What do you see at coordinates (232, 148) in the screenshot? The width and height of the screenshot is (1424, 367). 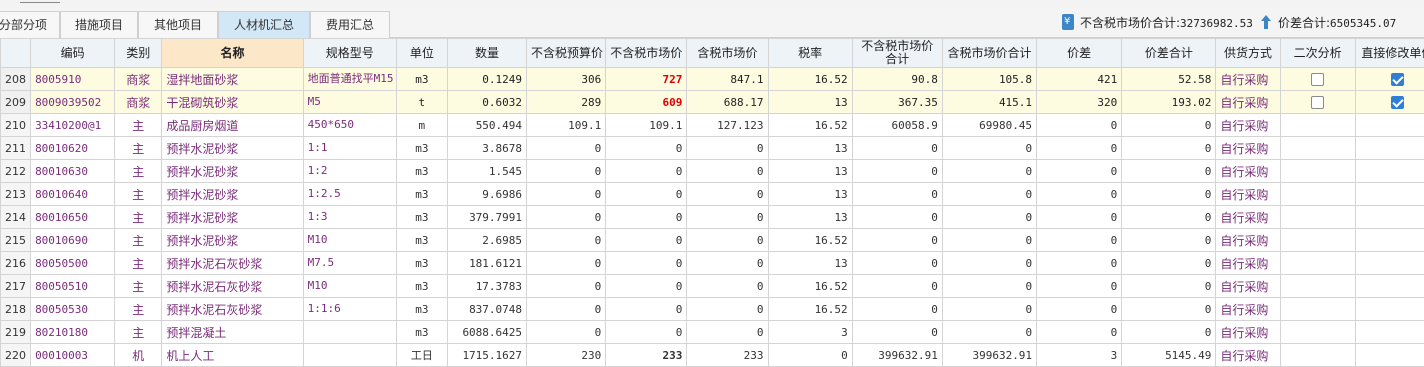 I see `name-cell: 预拌水泥砂浆` at bounding box center [232, 148].